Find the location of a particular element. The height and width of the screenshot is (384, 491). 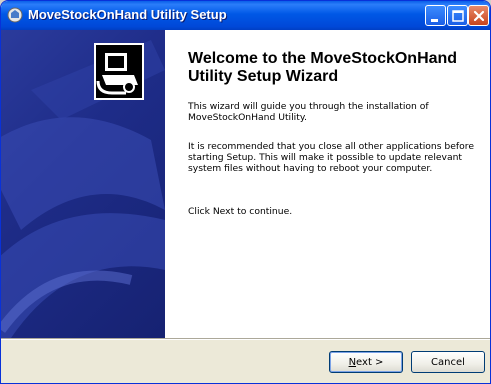

next-label: ext > is located at coordinates (370, 362).